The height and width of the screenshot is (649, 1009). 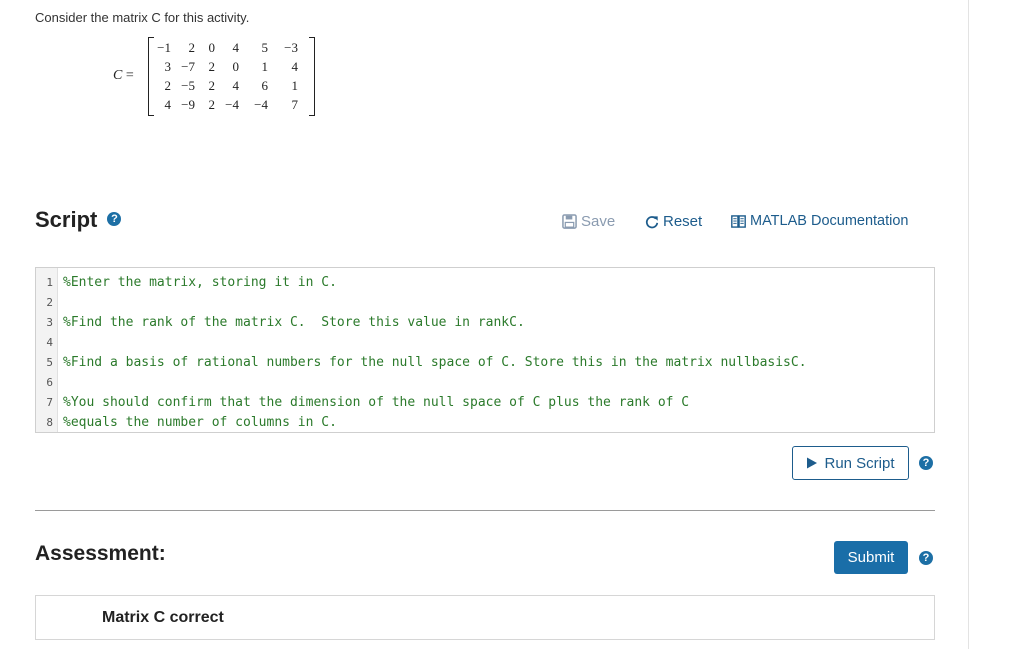 I want to click on matrix-row: −1 2 0 4 5 −3, so click(x=231, y=47).